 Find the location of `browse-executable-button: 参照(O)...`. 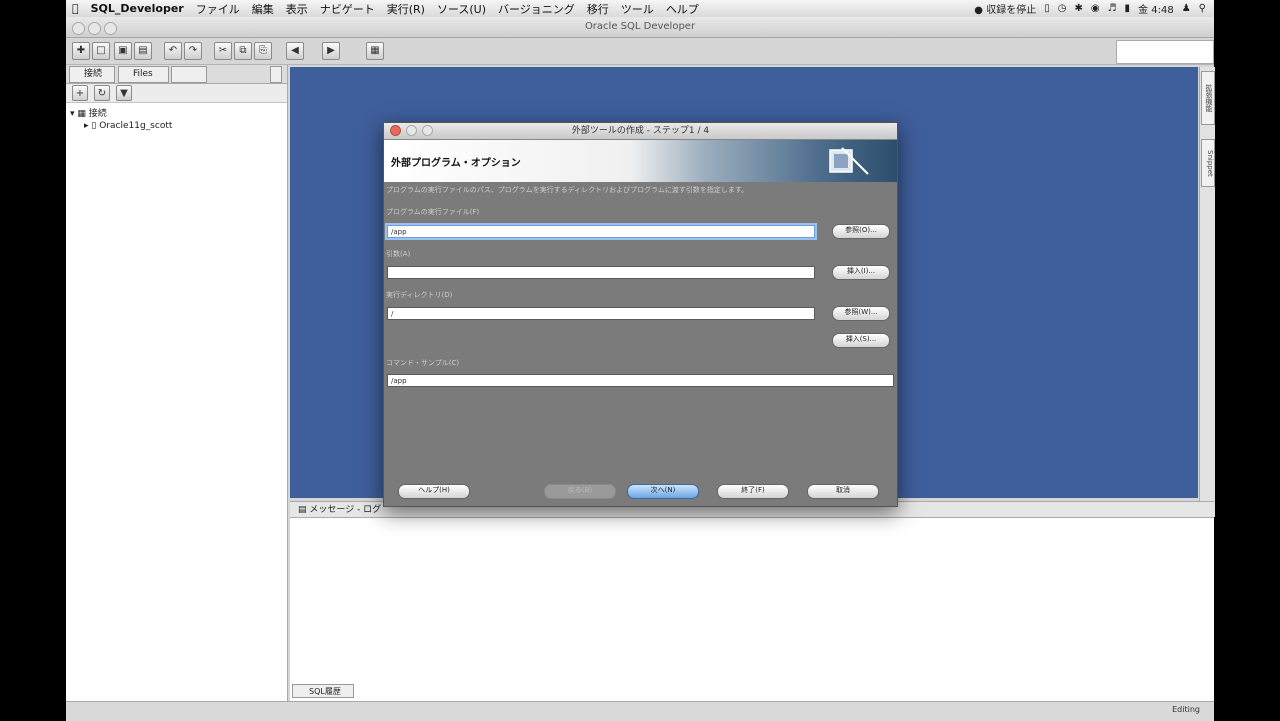

browse-executable-button: 参照(O)... is located at coordinates (861, 231).